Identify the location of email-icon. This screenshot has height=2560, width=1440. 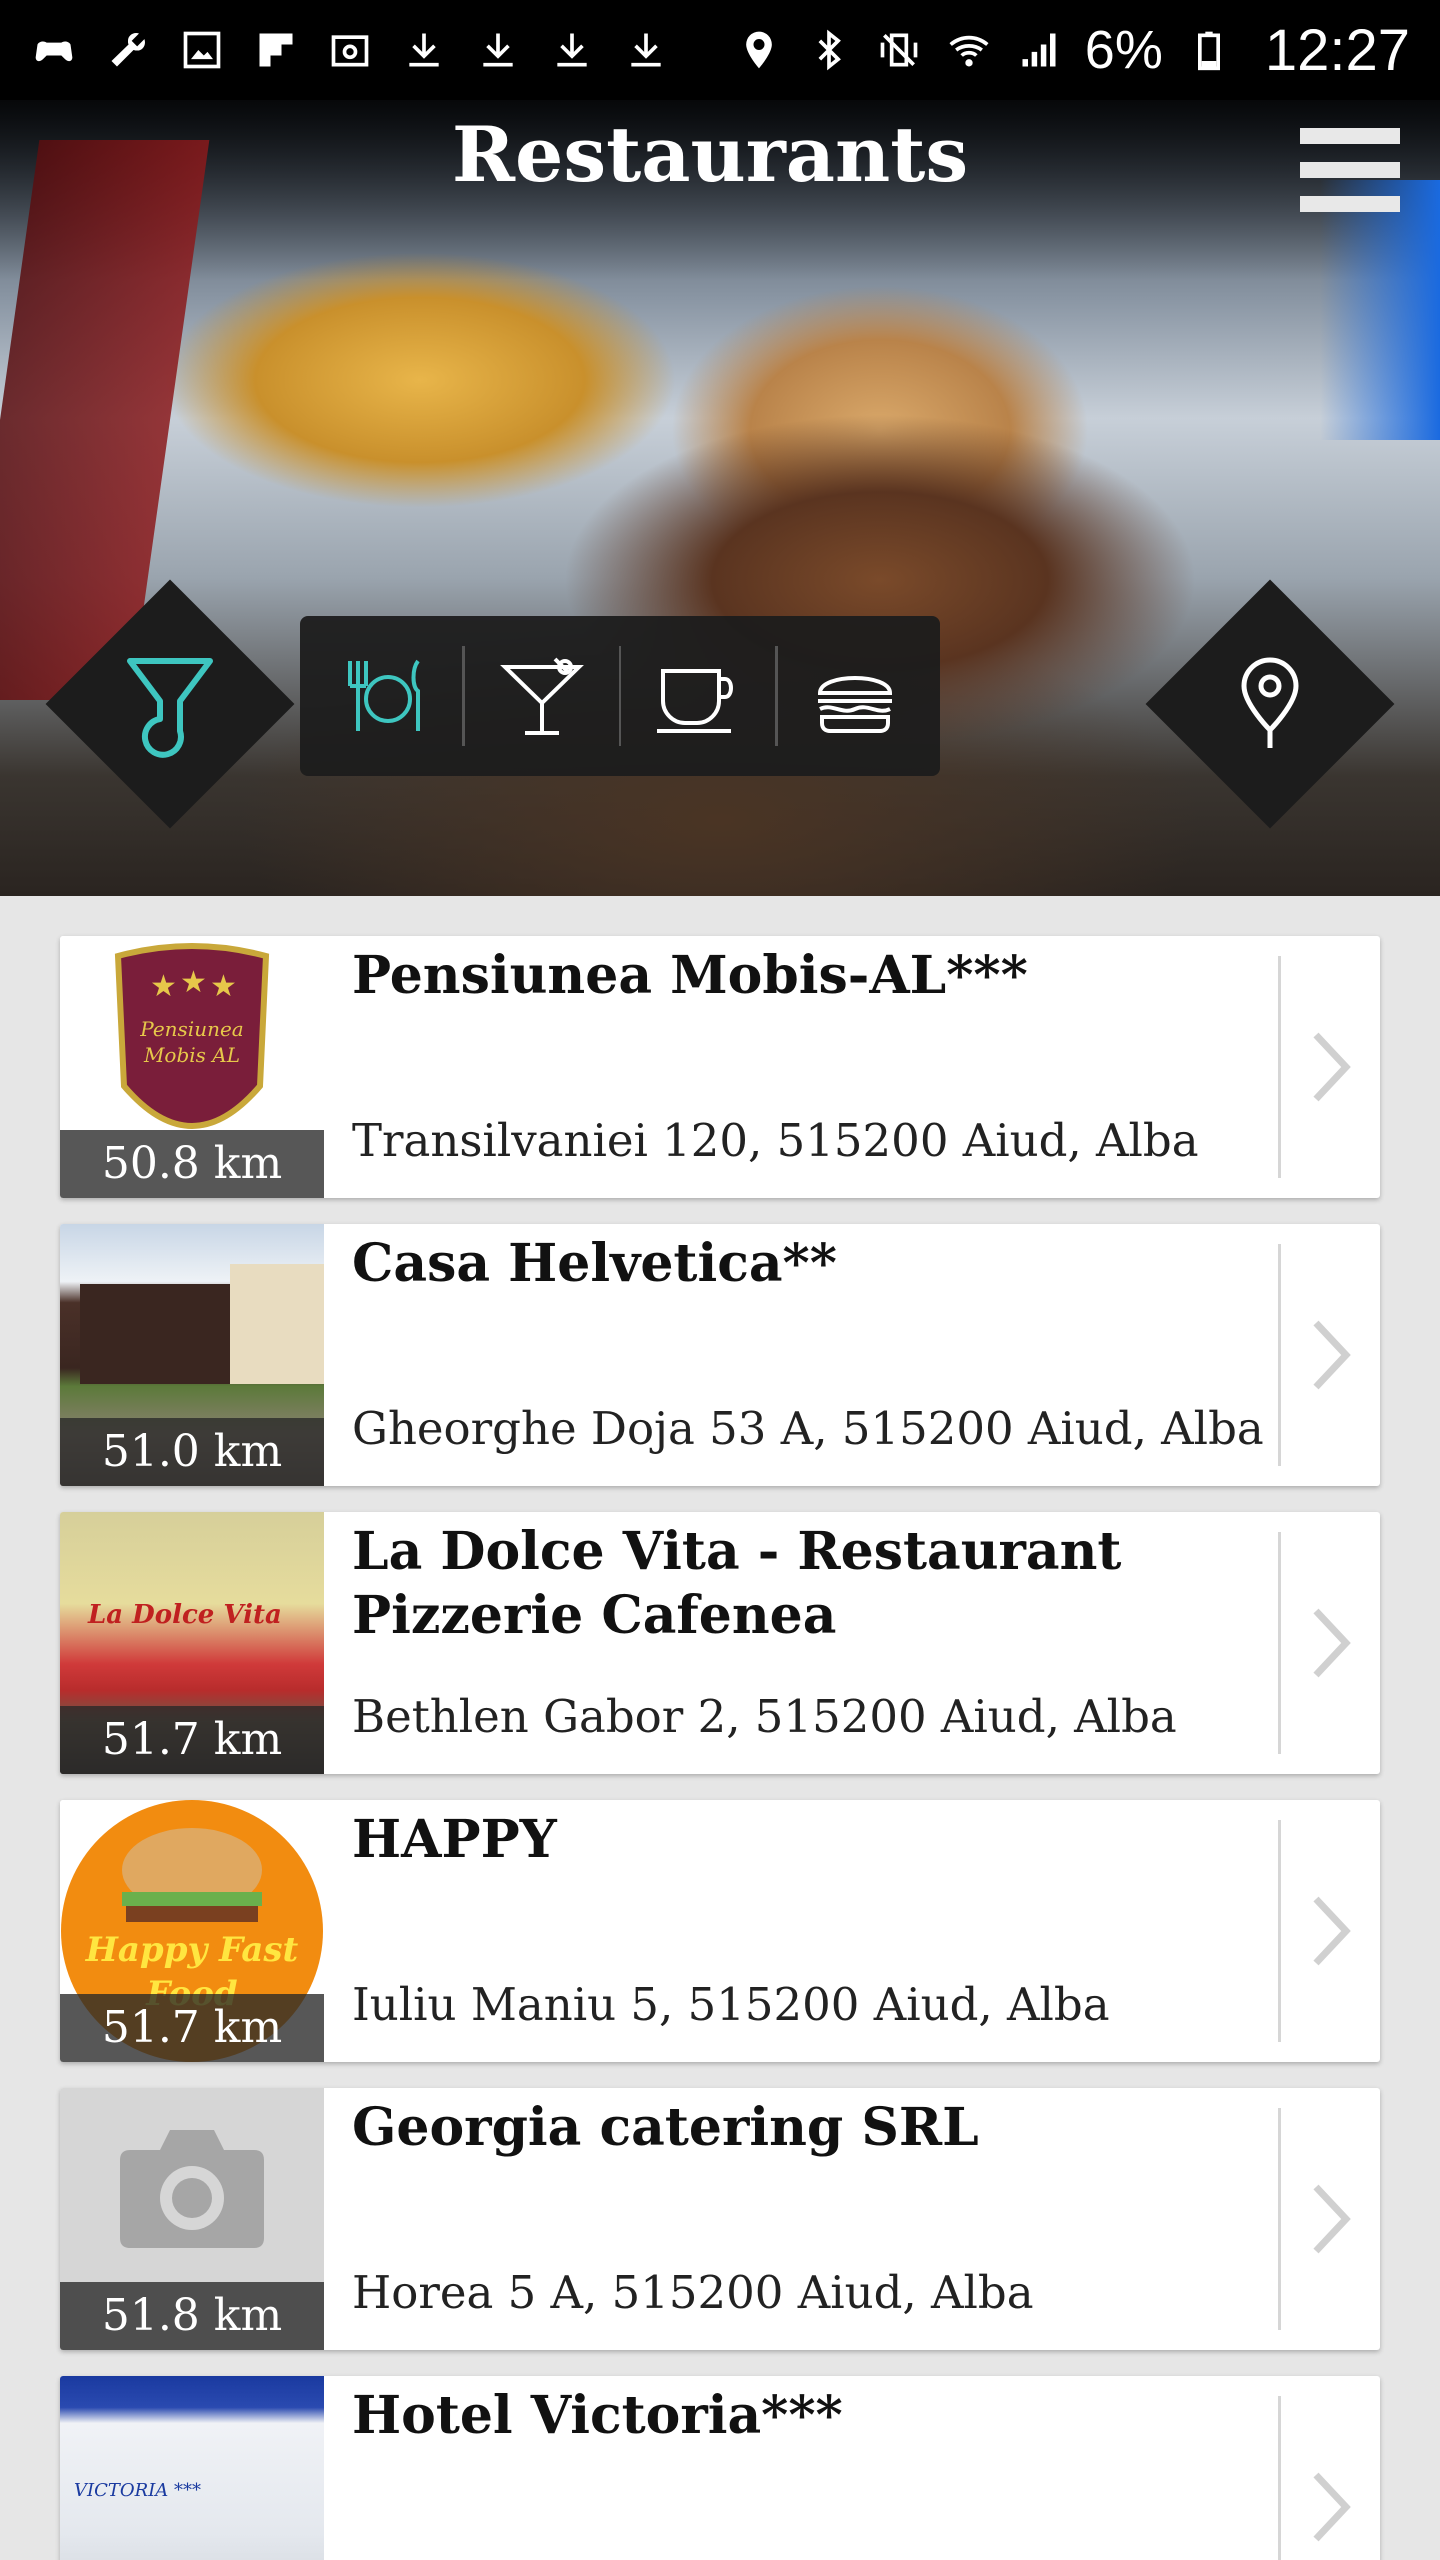
(350, 50).